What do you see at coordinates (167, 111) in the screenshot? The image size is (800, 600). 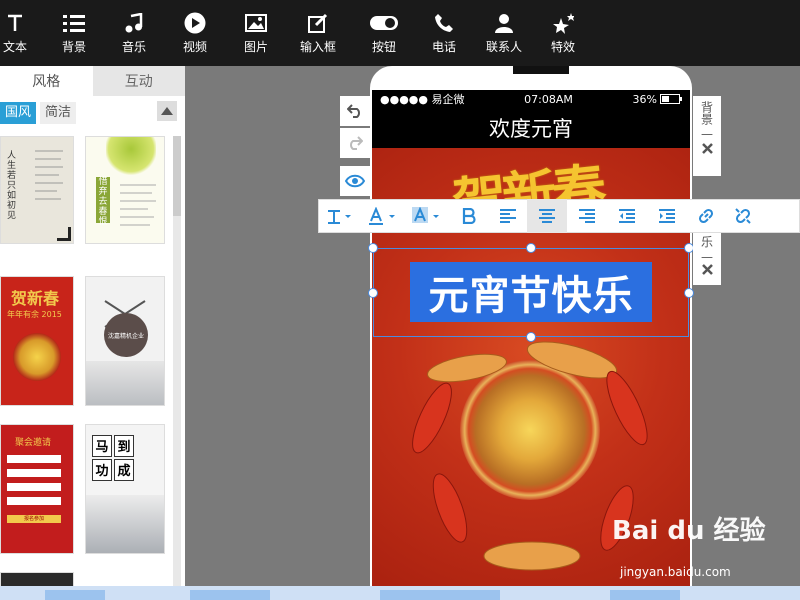 I see `scroll-up-button` at bounding box center [167, 111].